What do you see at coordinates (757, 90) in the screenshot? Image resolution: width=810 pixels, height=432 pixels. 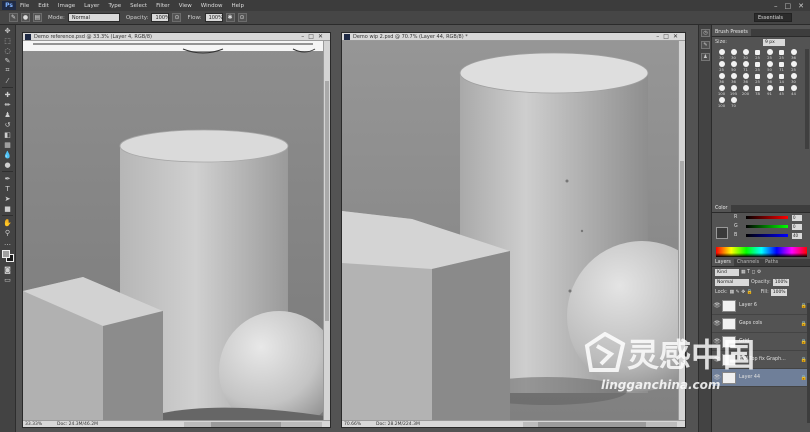 I see `brush-preset: 78` at bounding box center [757, 90].